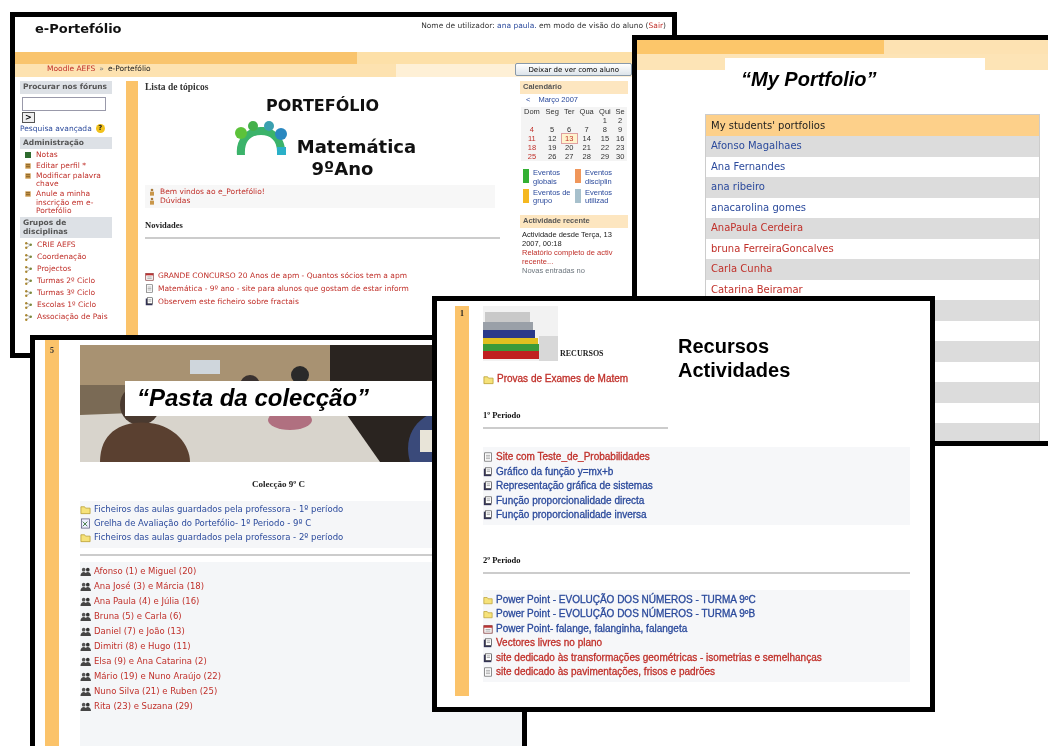 This screenshot has height=746, width=1048. What do you see at coordinates (149, 302) in the screenshot?
I see `document-icon` at bounding box center [149, 302].